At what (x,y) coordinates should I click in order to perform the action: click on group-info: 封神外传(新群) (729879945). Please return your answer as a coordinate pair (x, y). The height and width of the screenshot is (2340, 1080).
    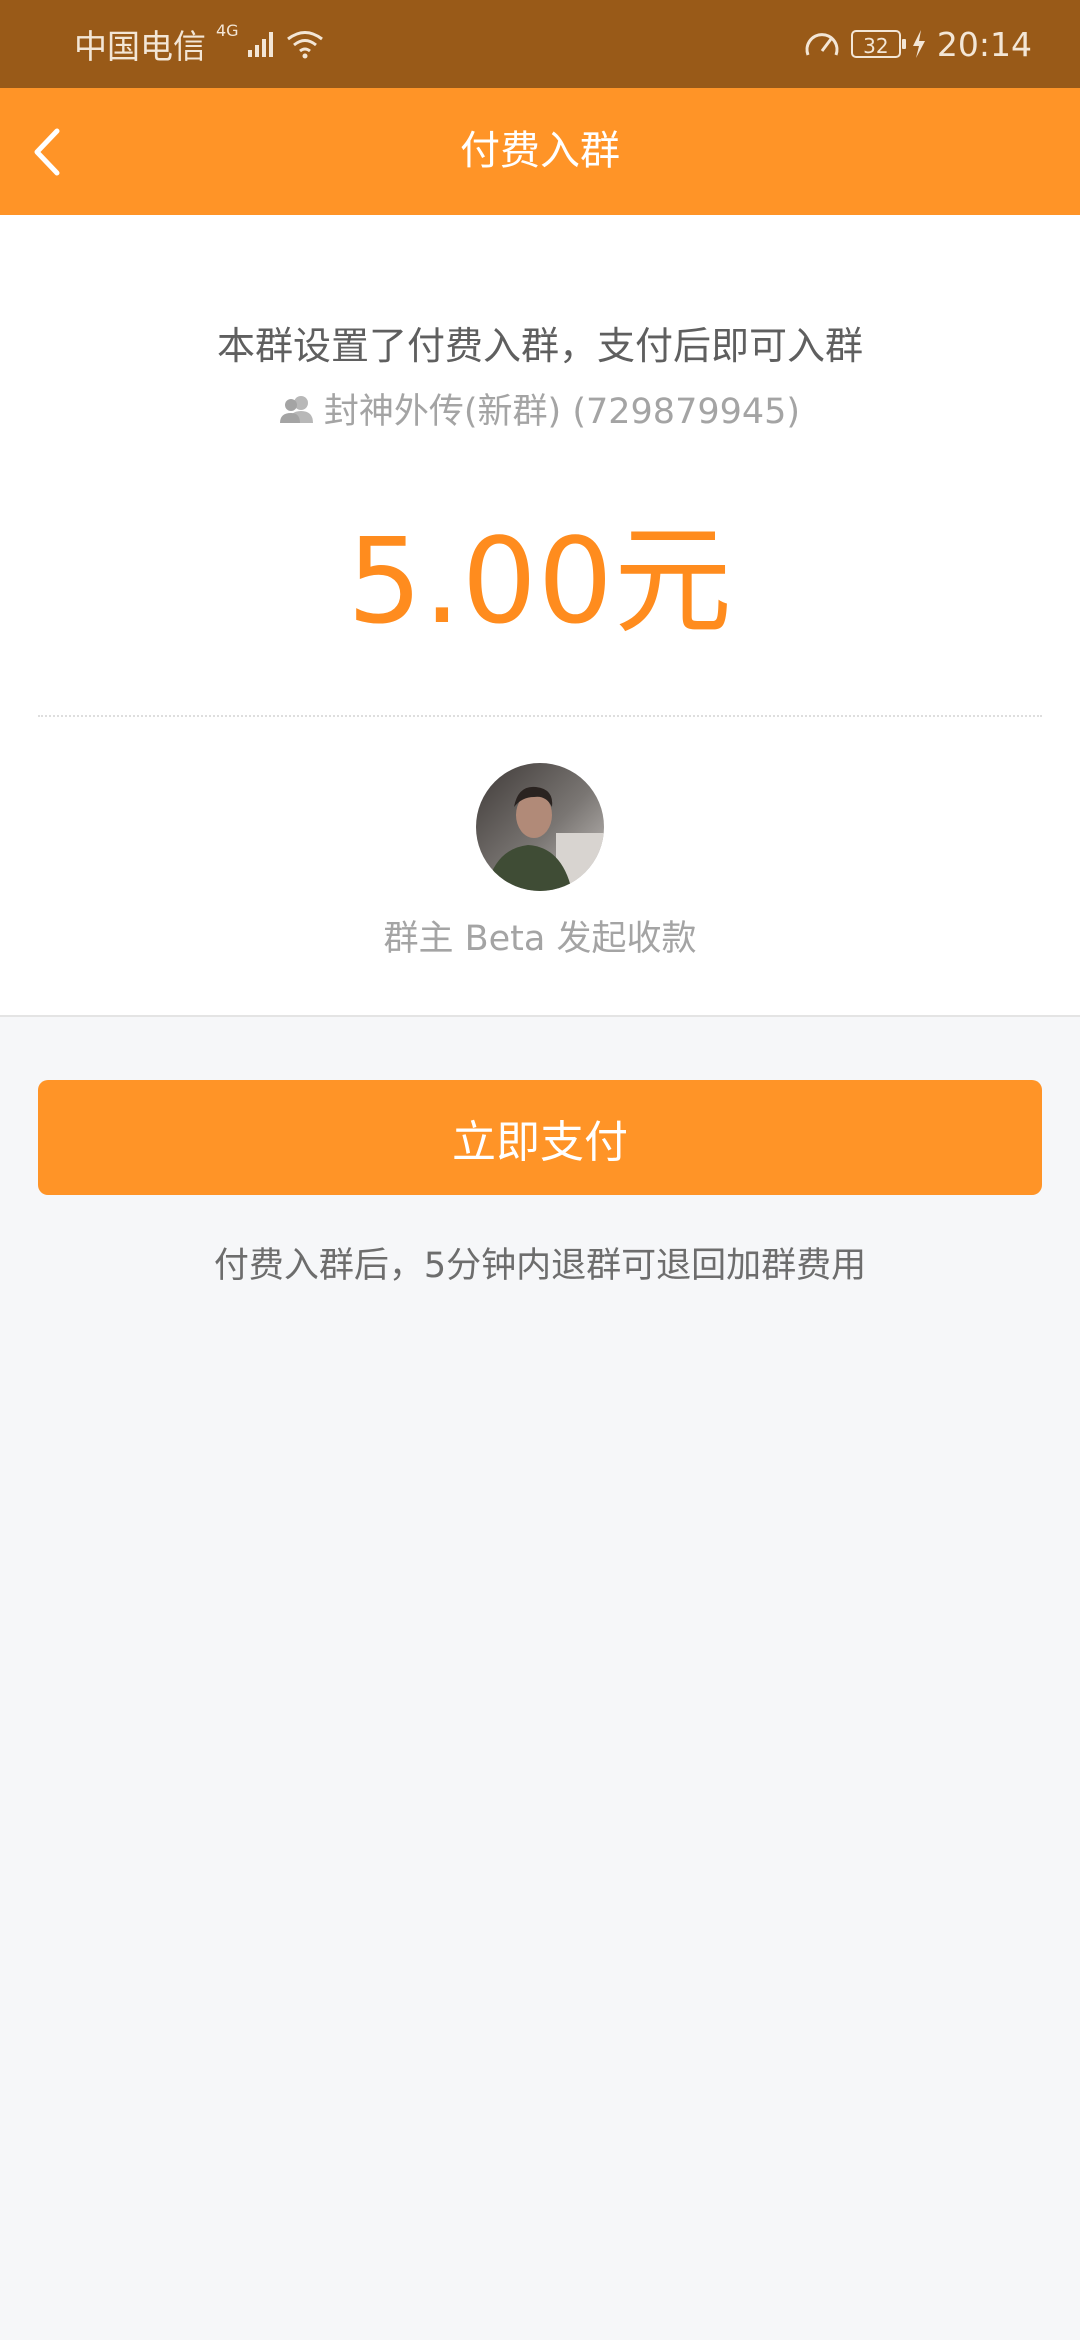
    Looking at the image, I should click on (540, 408).